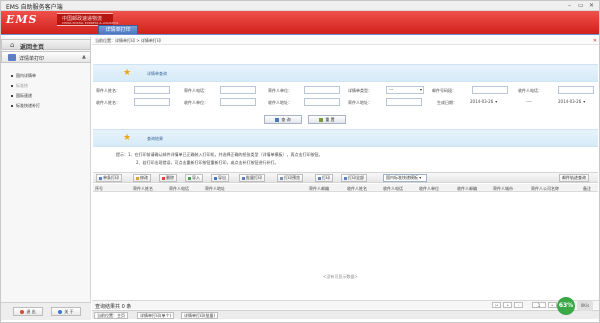  What do you see at coordinates (252, 178) in the screenshot?
I see `batch-print-button: 批量打印` at bounding box center [252, 178].